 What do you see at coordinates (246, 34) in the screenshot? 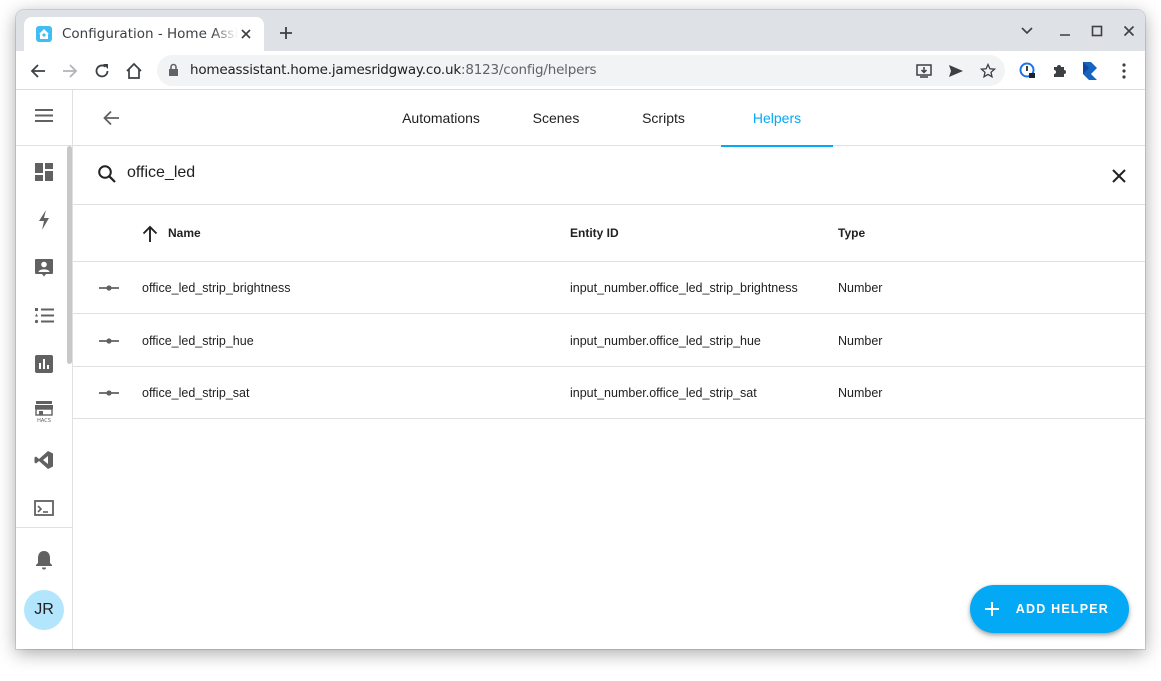
I see `tab-close-icon` at bounding box center [246, 34].